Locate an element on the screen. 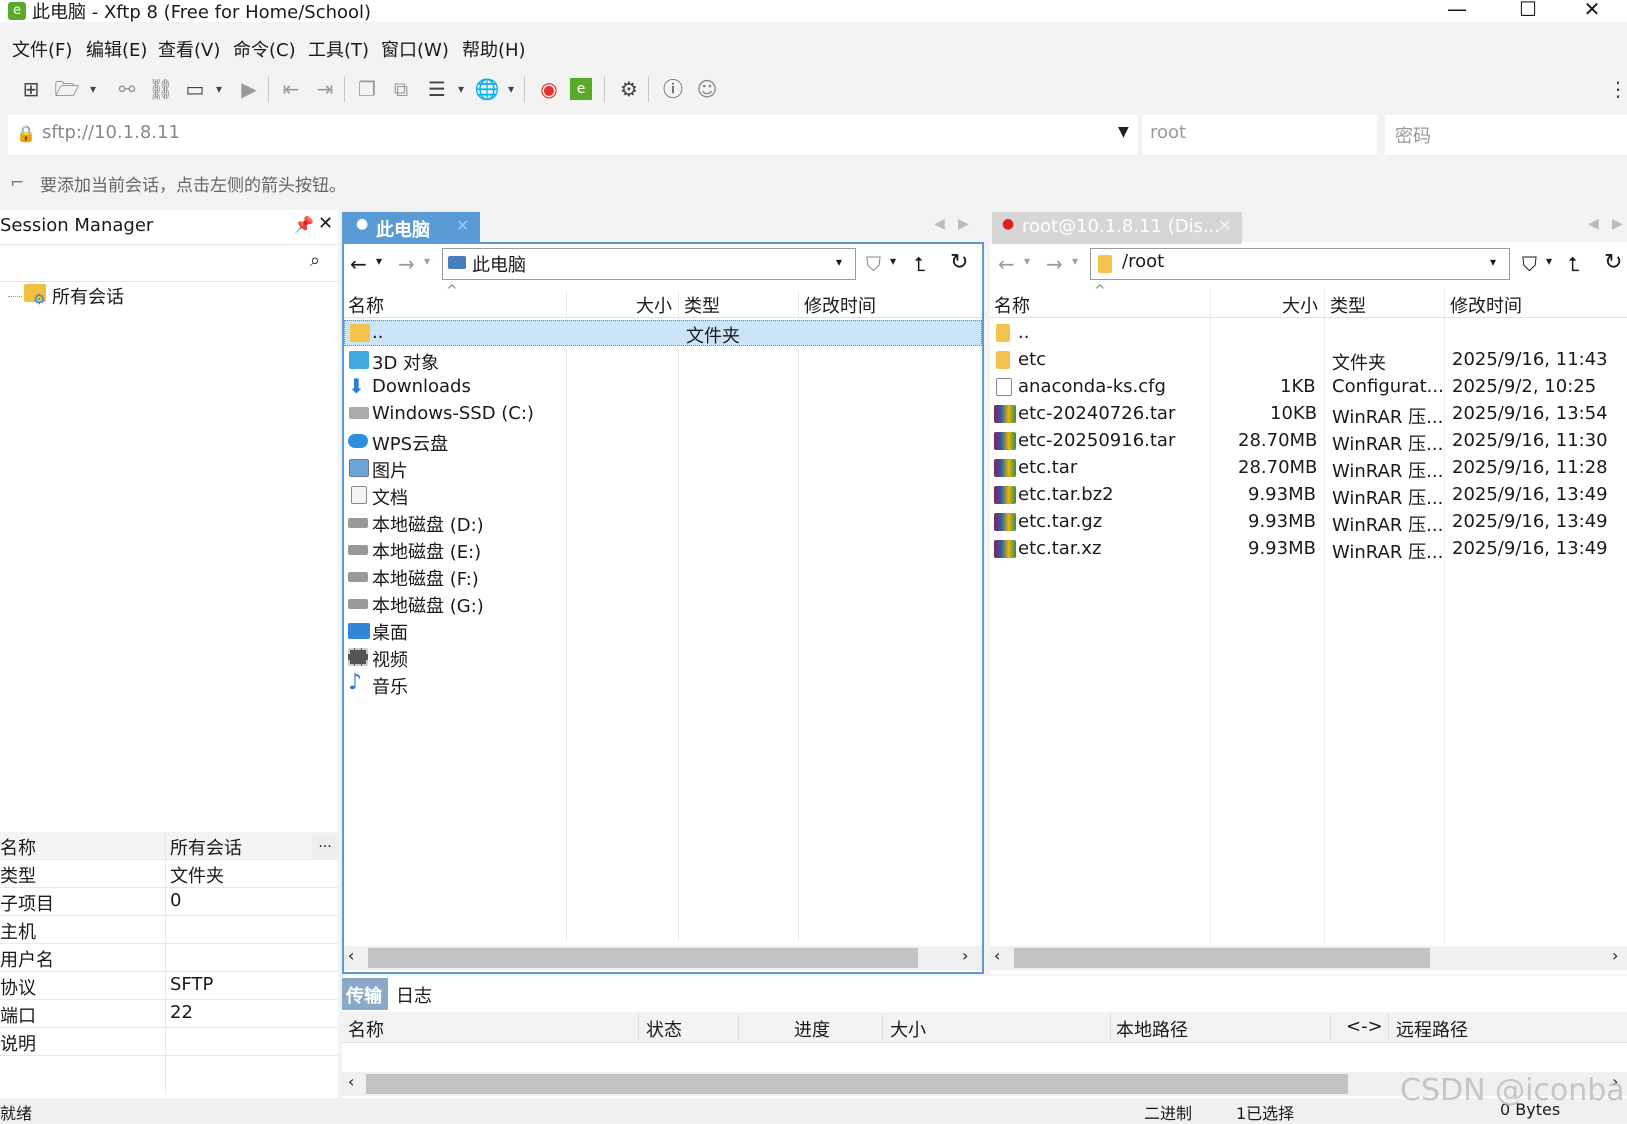  session-search-input is located at coordinates (169, 263).